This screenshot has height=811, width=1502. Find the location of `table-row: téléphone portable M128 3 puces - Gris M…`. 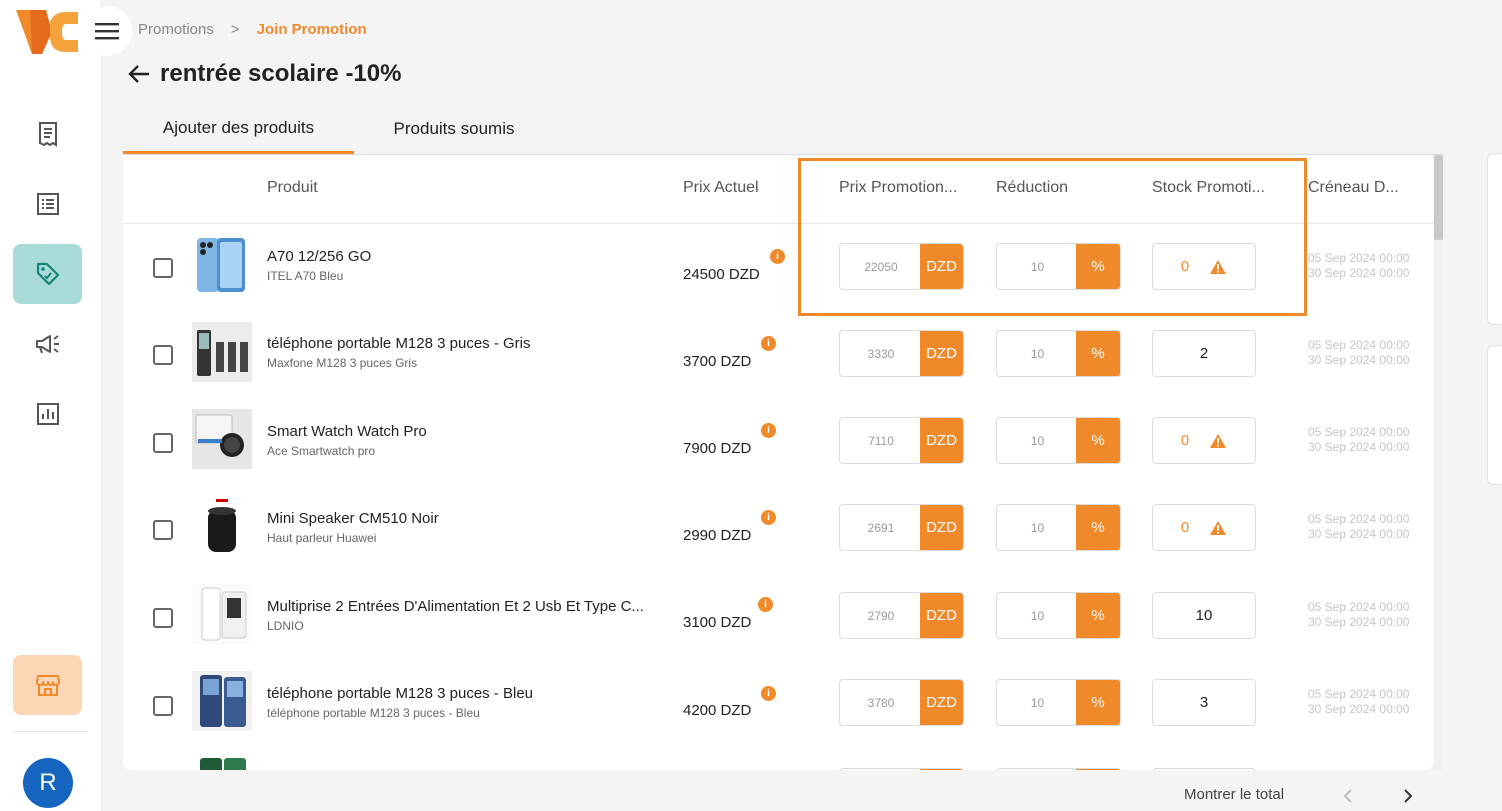

table-row: téléphone portable M128 3 puces - Gris M… is located at coordinates (778, 354).